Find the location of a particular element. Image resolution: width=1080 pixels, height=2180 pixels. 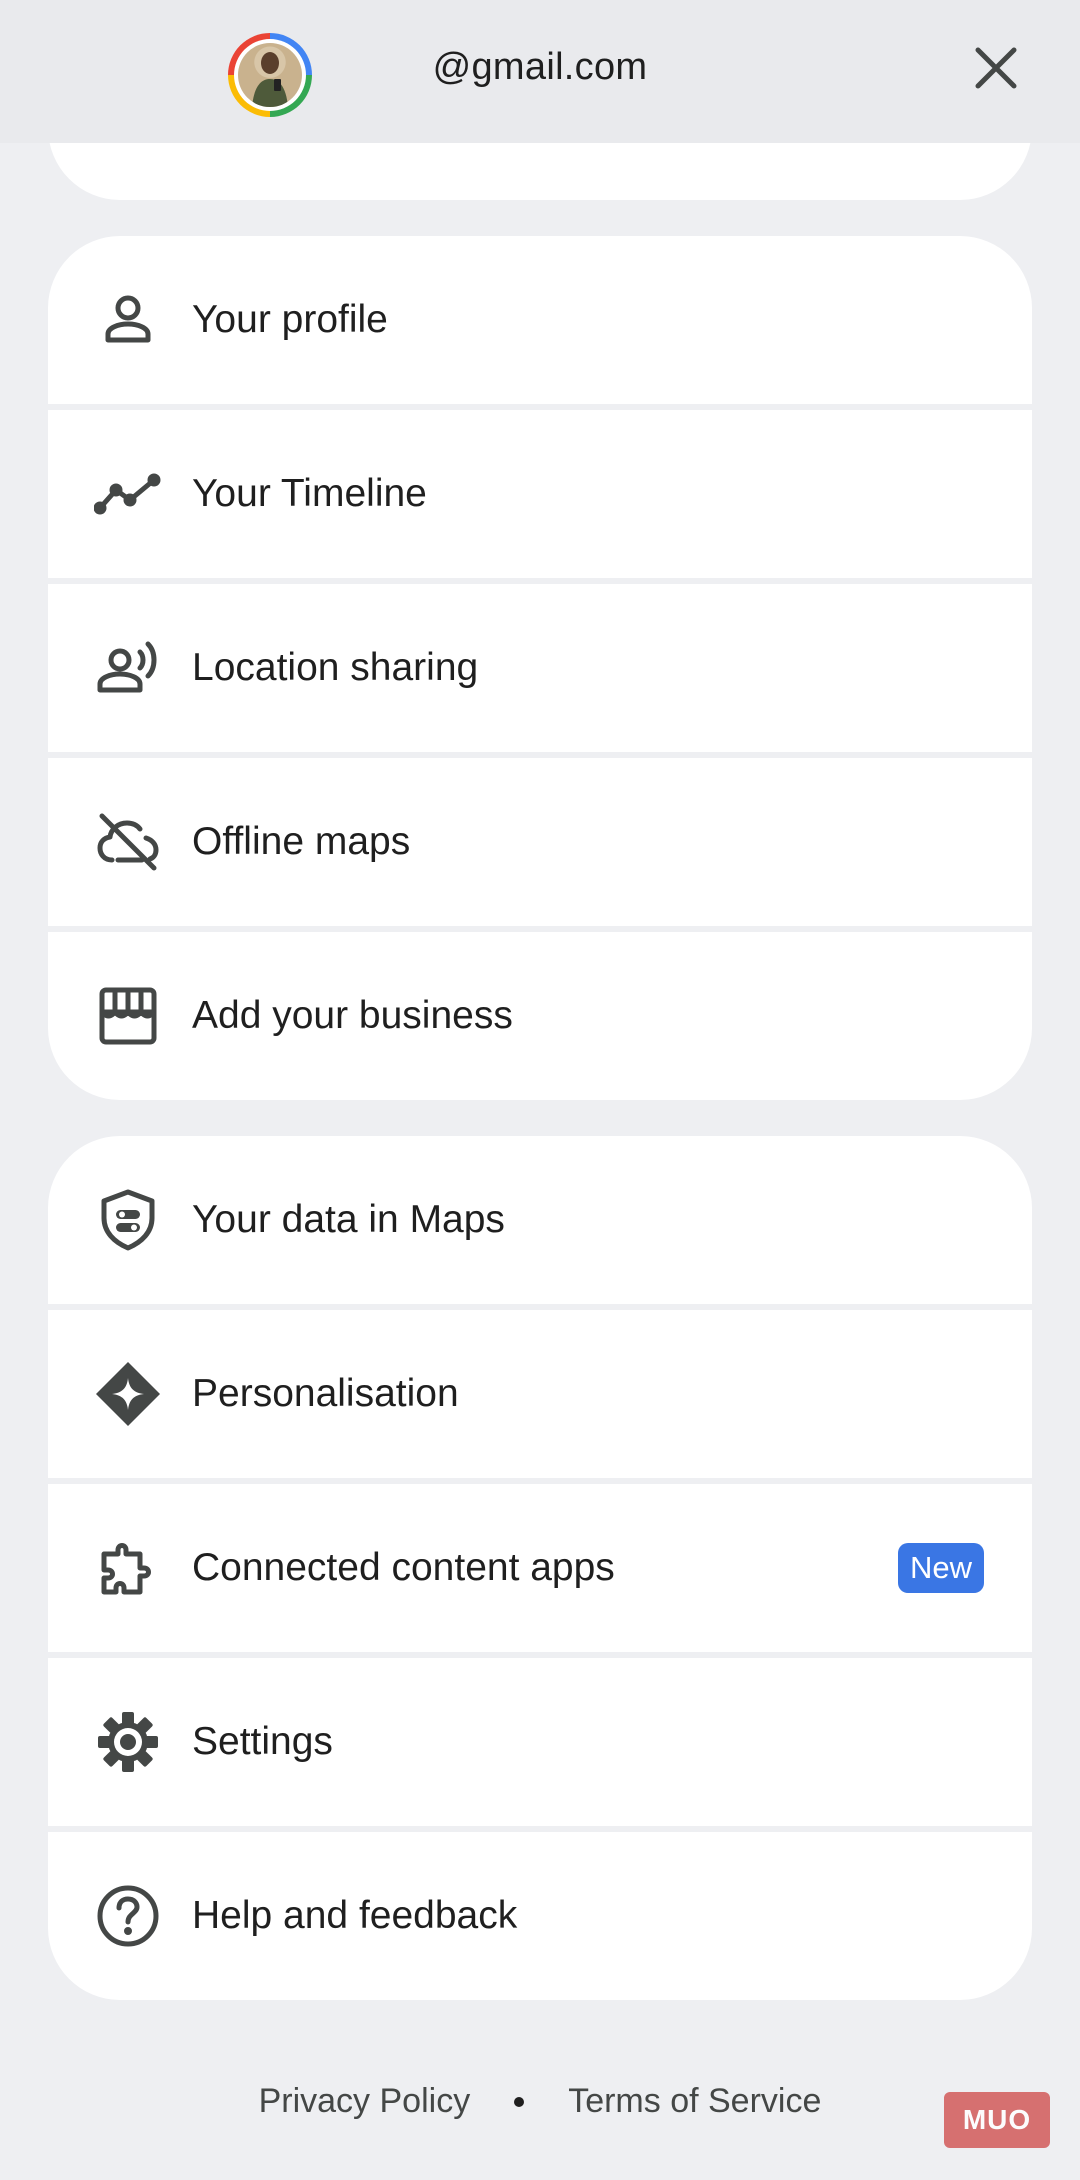

account-header: @gmail.com is located at coordinates (540, 71).